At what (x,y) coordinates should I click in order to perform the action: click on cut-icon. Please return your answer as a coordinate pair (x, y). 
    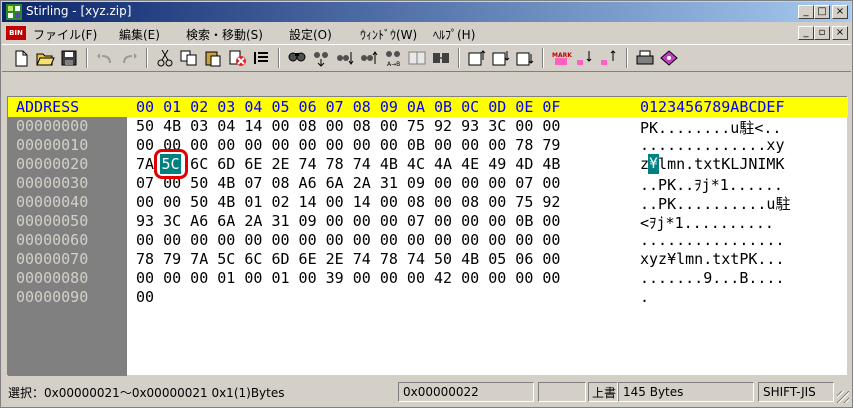
    Looking at the image, I should click on (165, 58).